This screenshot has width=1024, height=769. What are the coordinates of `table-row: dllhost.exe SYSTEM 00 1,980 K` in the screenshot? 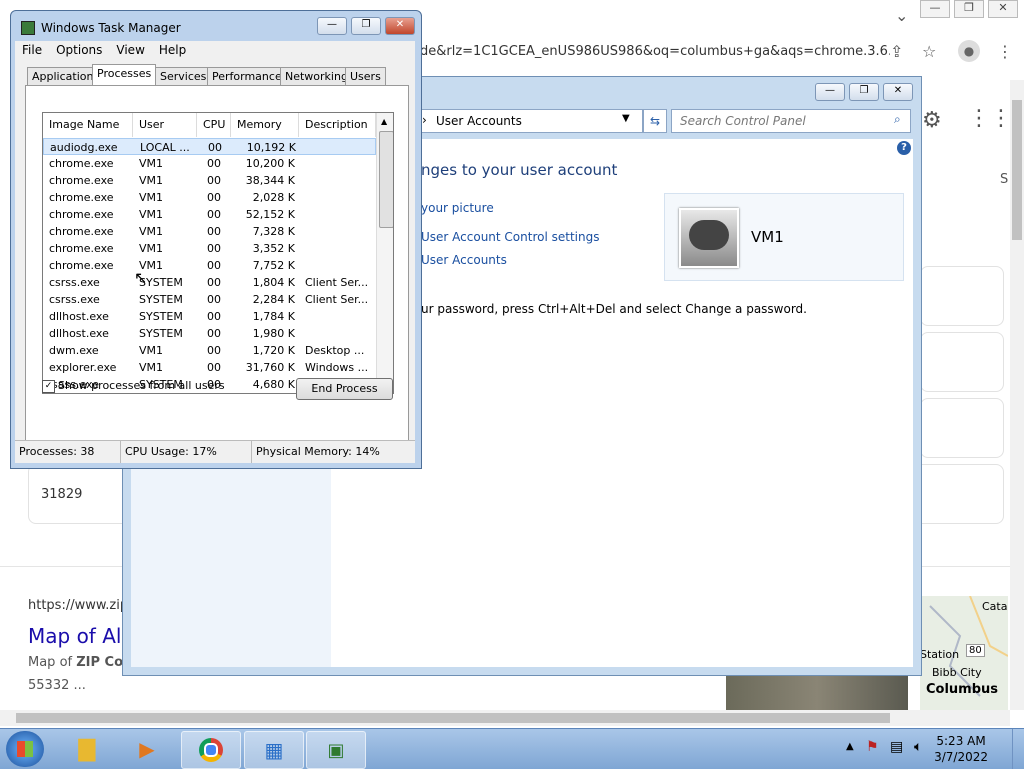 It's located at (209, 333).